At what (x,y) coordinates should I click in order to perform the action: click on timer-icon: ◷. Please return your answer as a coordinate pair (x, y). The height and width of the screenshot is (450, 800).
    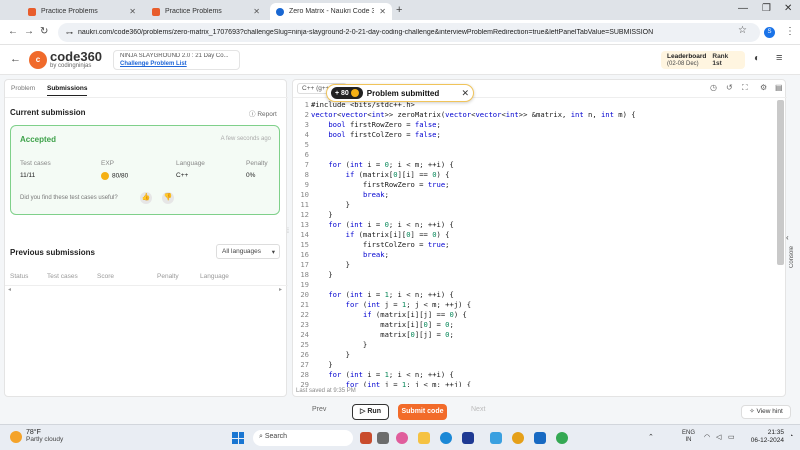
    Looking at the image, I should click on (713, 87).